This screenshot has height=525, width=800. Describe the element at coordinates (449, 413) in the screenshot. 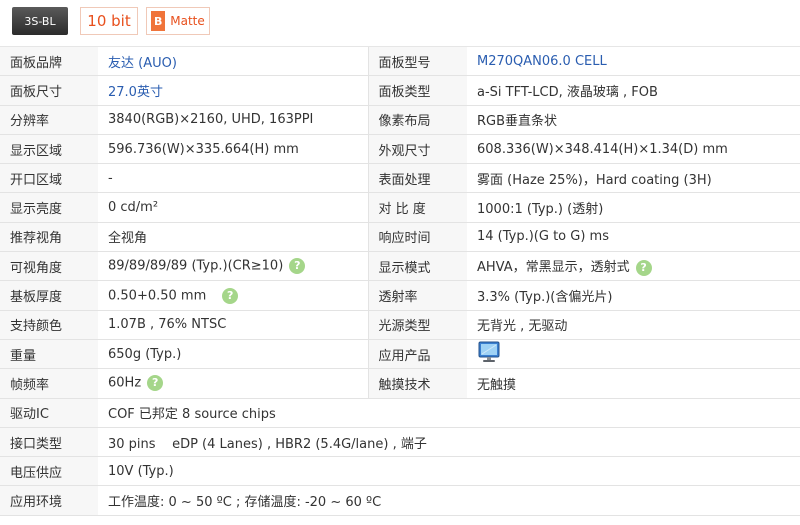

I see `spec-value: COF 已邦定 8 source chips` at that location.